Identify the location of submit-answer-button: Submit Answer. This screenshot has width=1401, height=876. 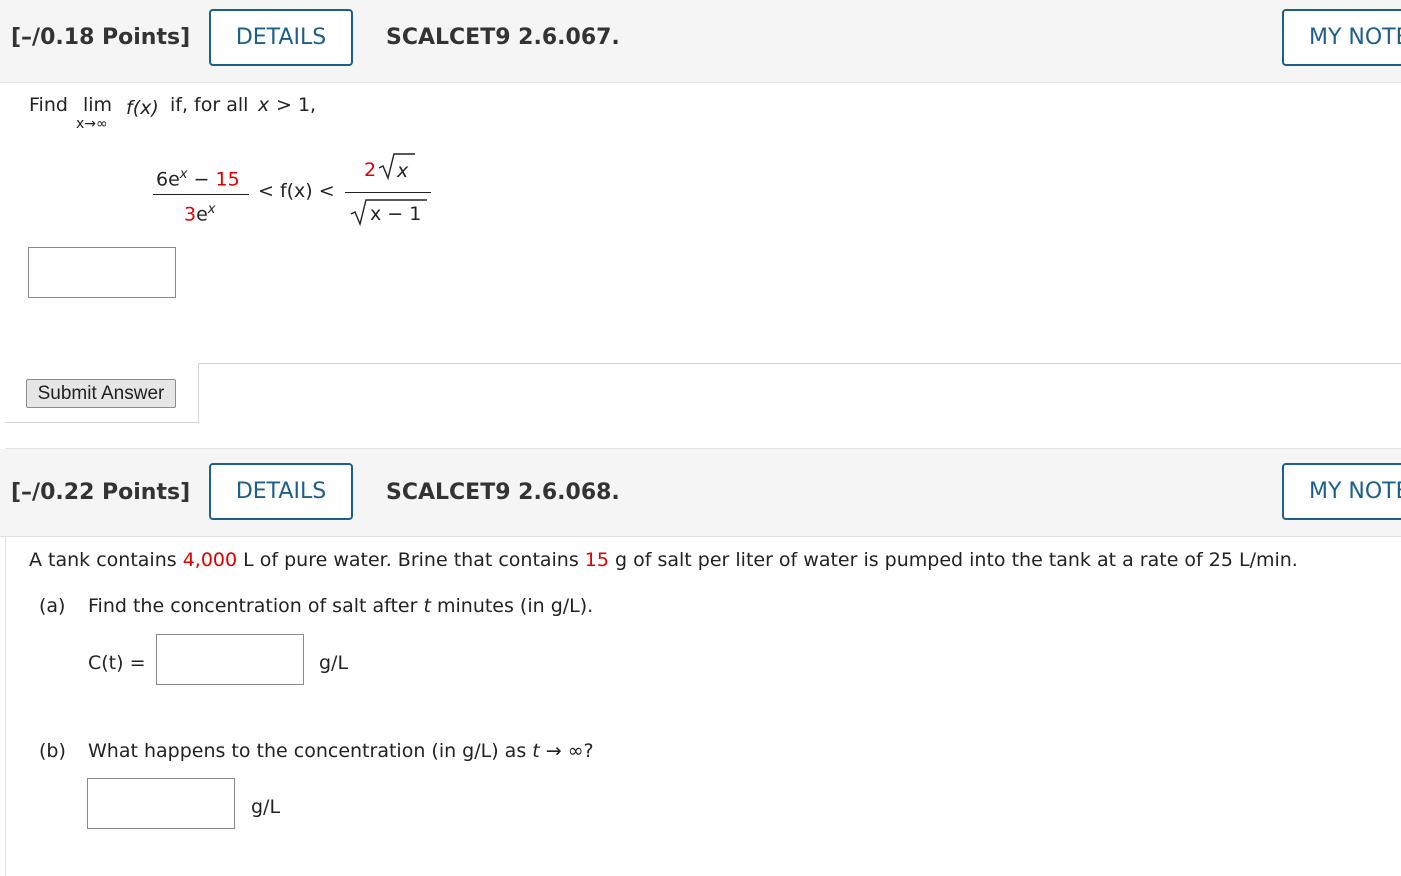
(101, 393).